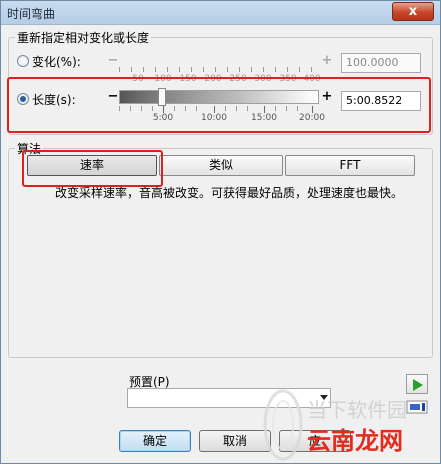 This screenshot has width=441, height=464. Describe the element at coordinates (229, 193) in the screenshot. I see `algorithm-description: 改变采样速率，音高被改变。可获得最好品质，处理速度也最快。` at that location.